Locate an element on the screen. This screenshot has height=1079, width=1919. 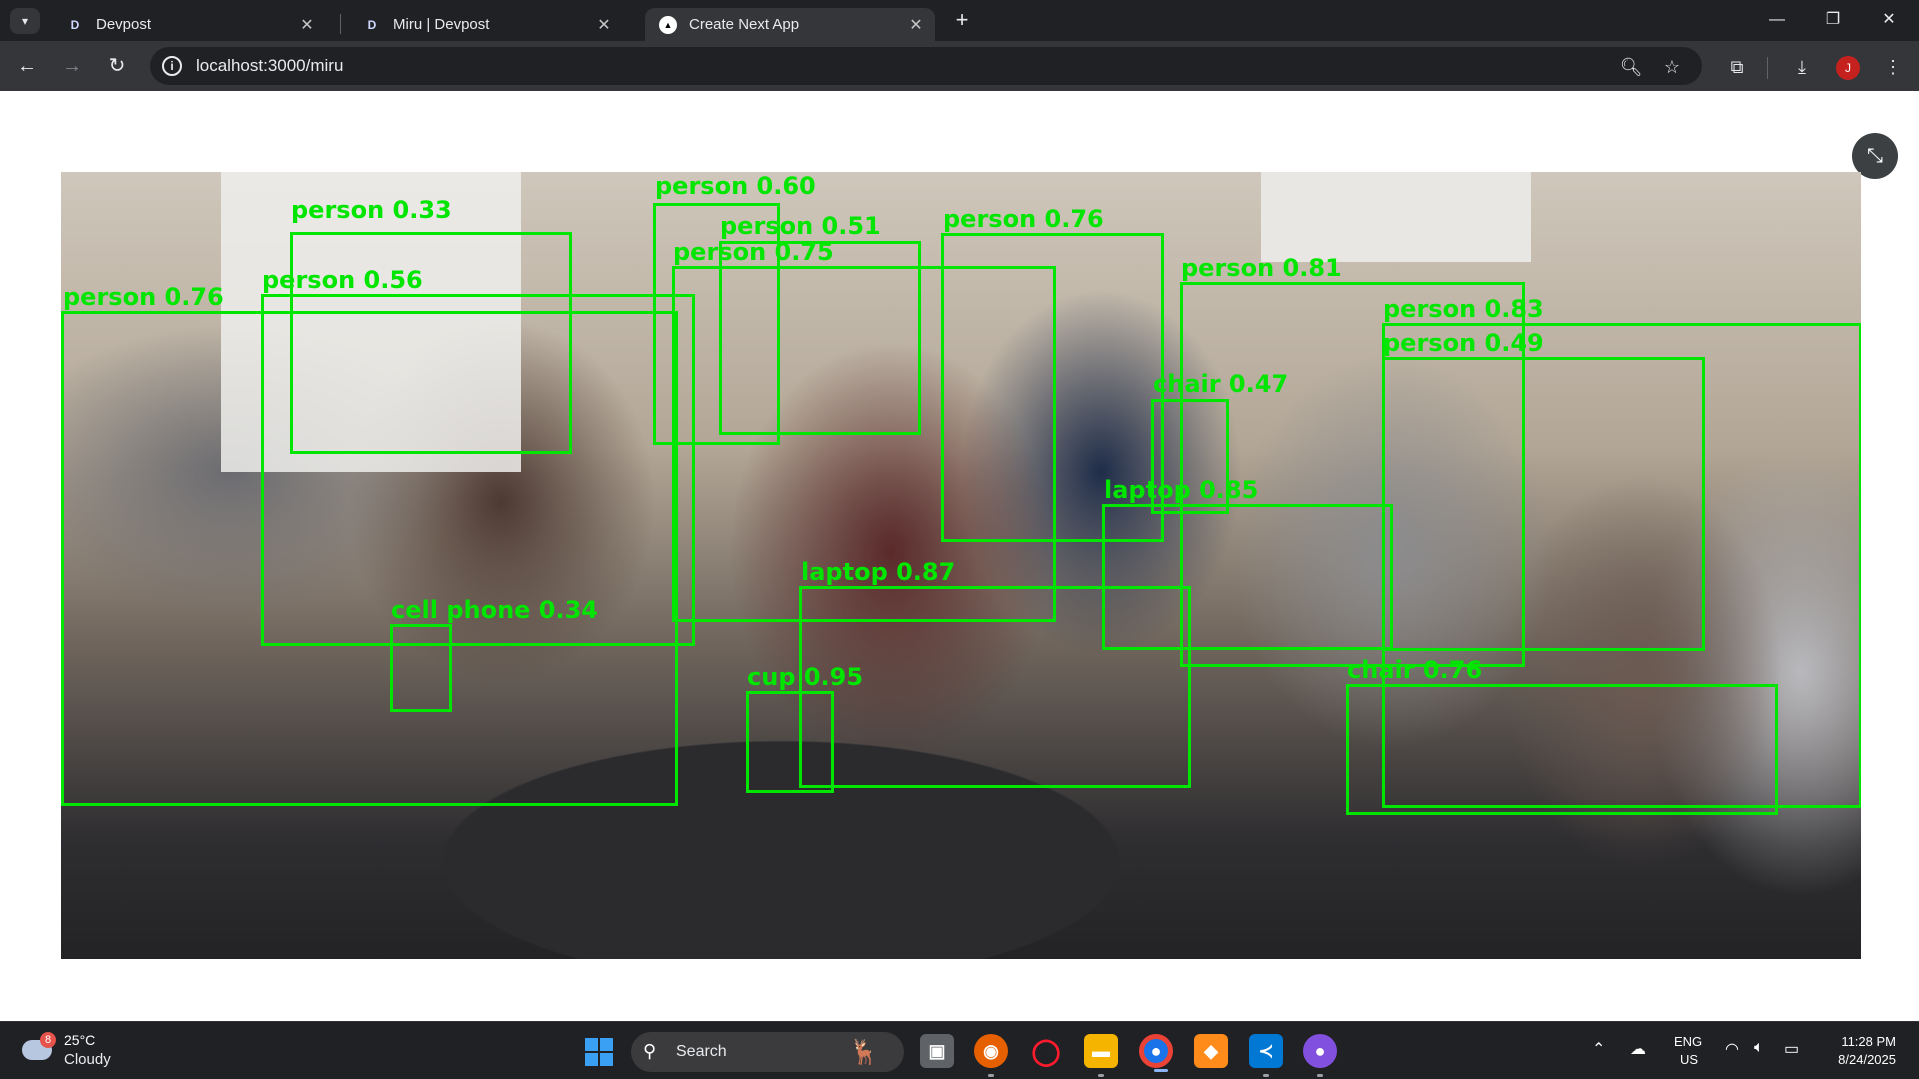
tab-create-next-app: ▲ Create Next App ✕ is located at coordinates (790, 24).